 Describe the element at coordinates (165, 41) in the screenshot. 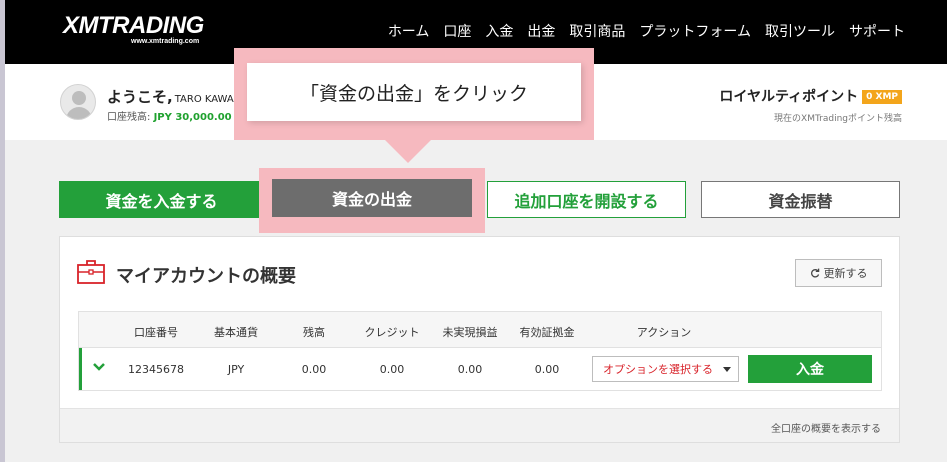

I see `brand-logo-url: www.xmtrading.com` at that location.